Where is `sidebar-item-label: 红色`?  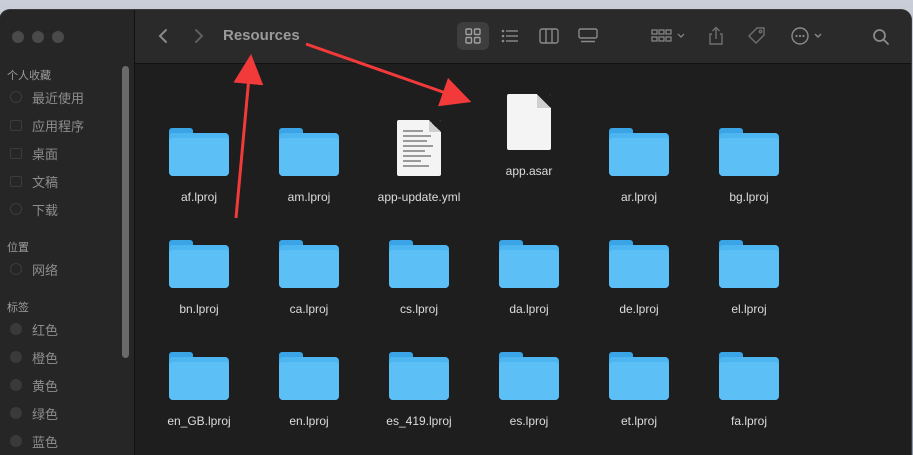
sidebar-item-label: 红色 is located at coordinates (45, 330).